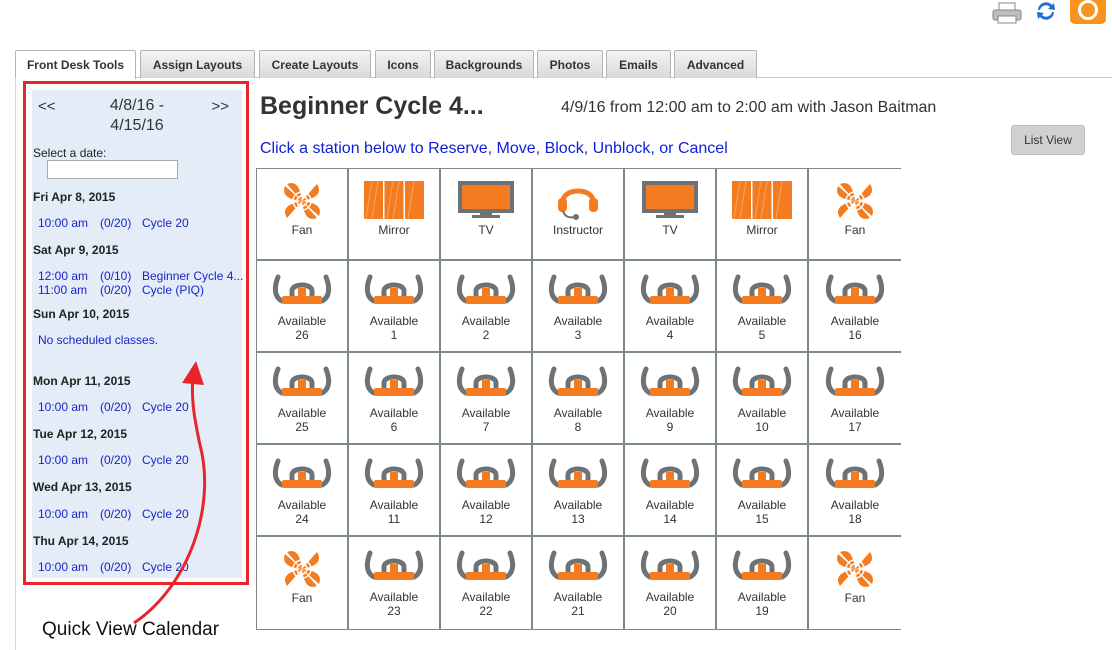 This screenshot has height=650, width=1112. Describe the element at coordinates (715, 64) in the screenshot. I see `tab-advanced: Advanced` at that location.